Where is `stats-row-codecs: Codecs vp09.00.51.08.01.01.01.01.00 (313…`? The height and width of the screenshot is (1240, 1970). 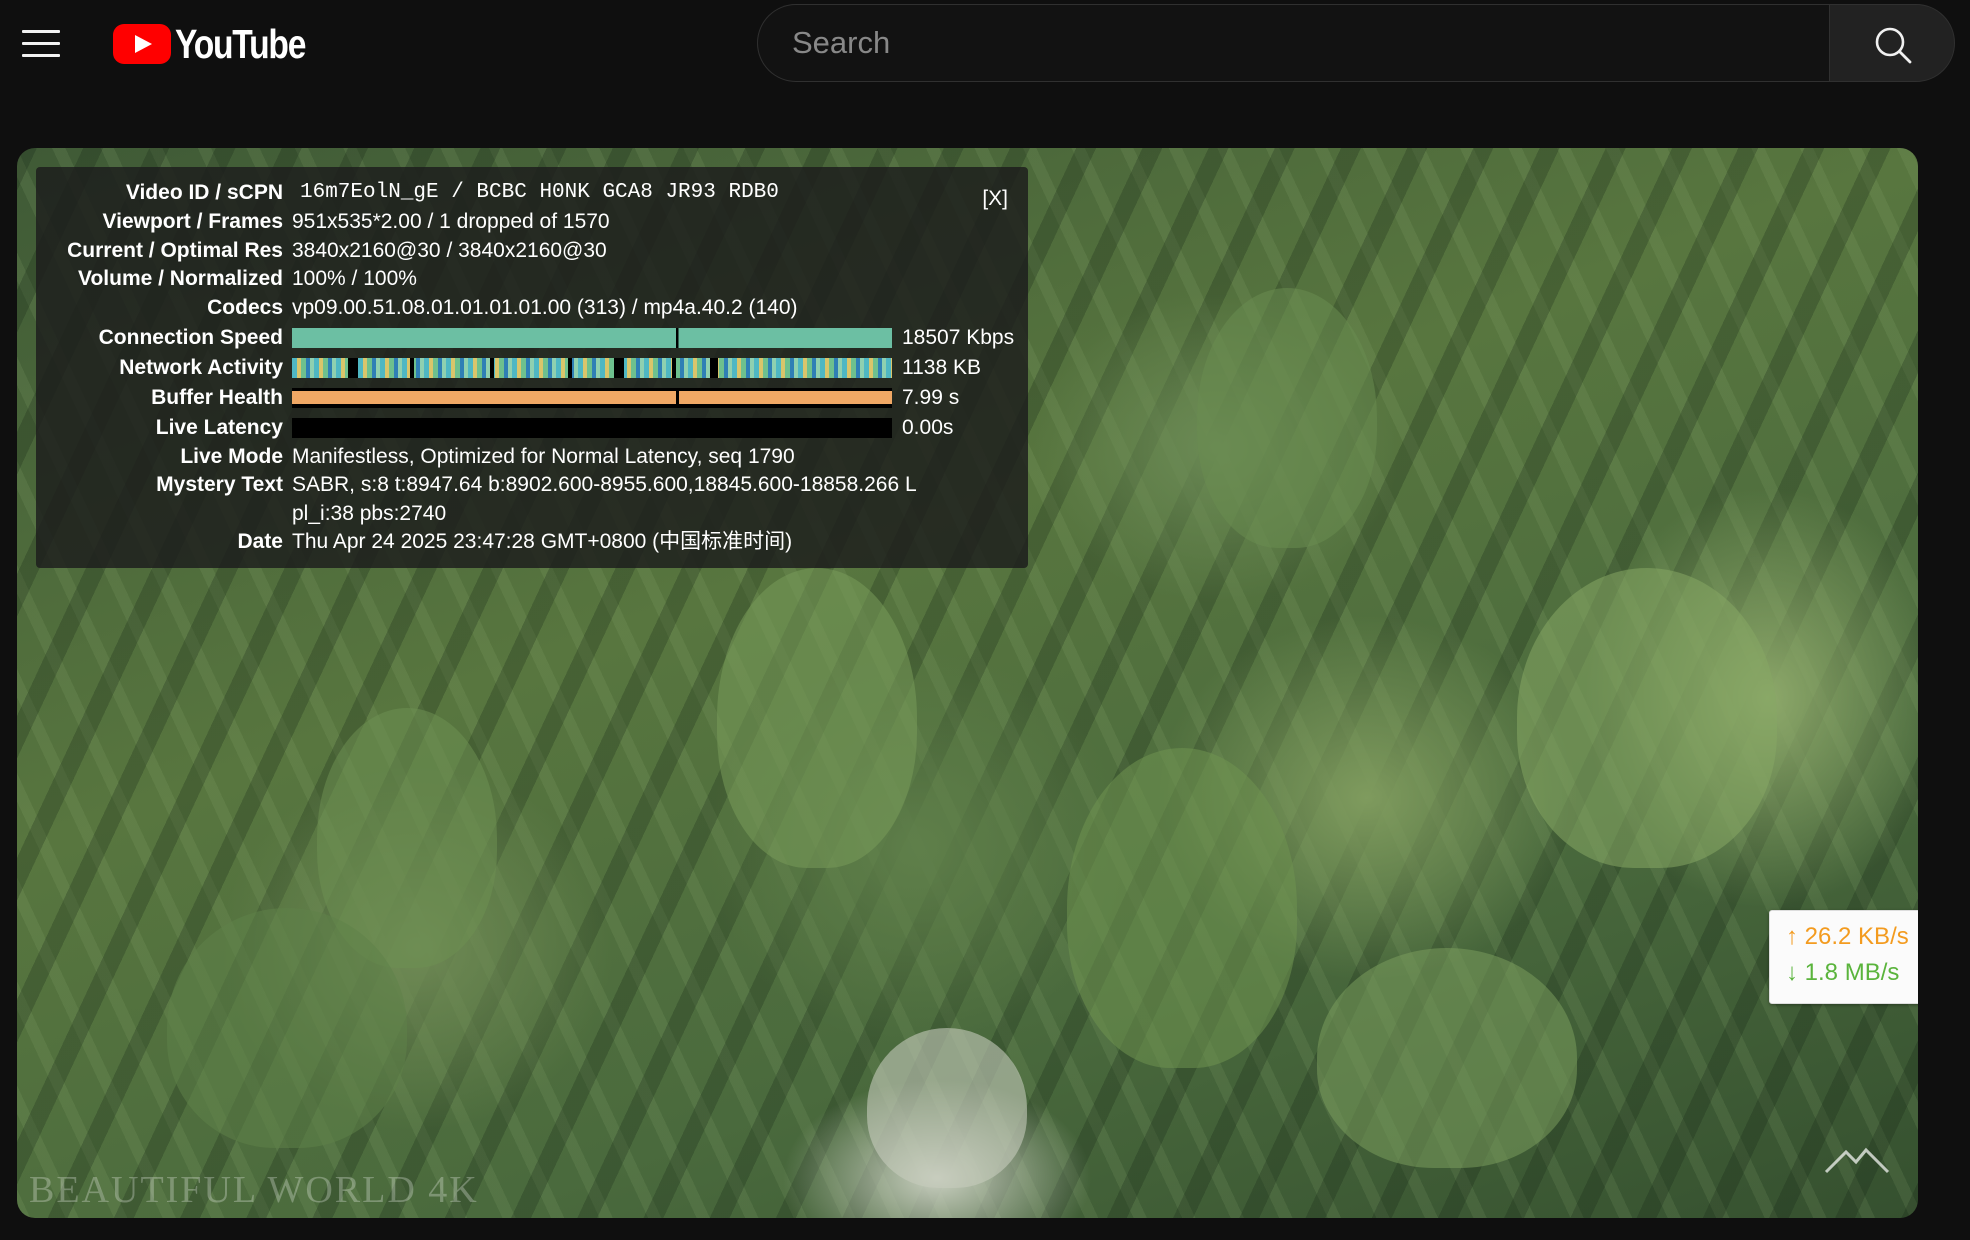 stats-row-codecs: Codecs vp09.00.51.08.01.01.01.01.00 (313… is located at coordinates (532, 308).